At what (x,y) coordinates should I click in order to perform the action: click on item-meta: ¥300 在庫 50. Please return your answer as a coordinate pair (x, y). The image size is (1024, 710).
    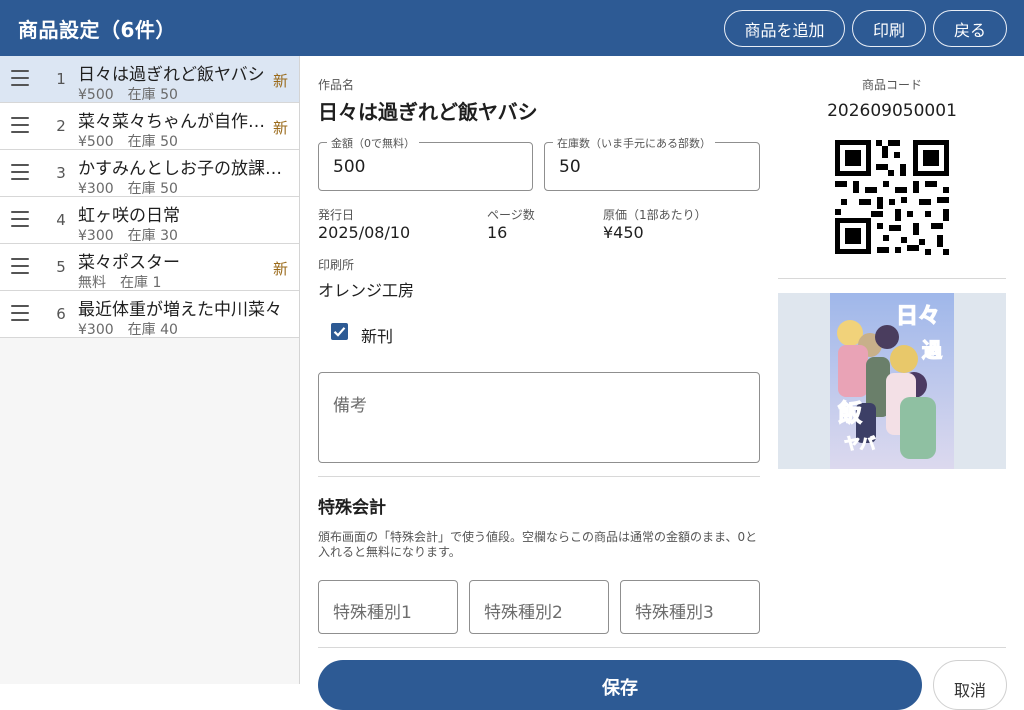
    Looking at the image, I should click on (128, 189).